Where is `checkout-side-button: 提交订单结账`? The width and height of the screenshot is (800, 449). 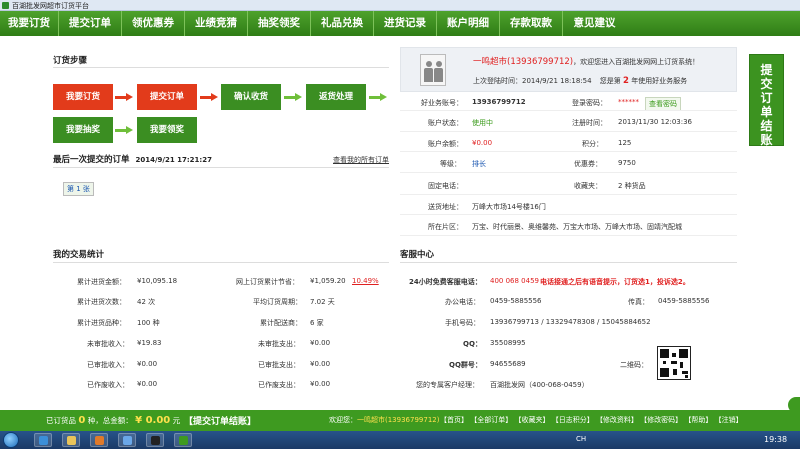 checkout-side-button: 提交订单结账 is located at coordinates (766, 100).